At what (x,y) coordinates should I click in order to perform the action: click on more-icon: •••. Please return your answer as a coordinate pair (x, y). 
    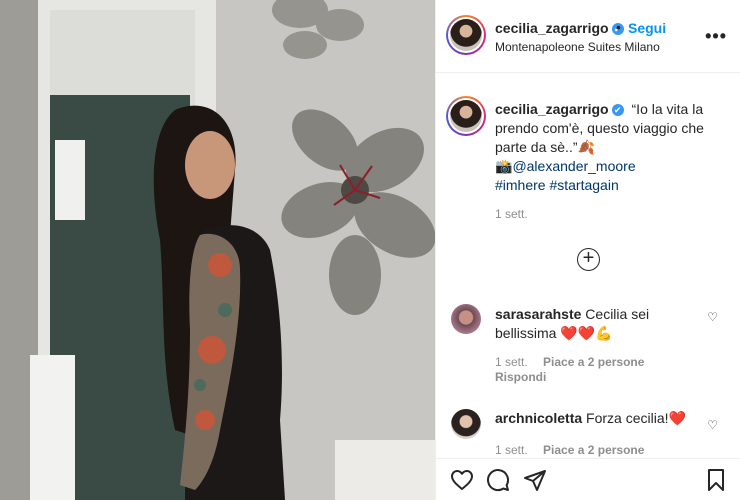
    Looking at the image, I should click on (716, 36).